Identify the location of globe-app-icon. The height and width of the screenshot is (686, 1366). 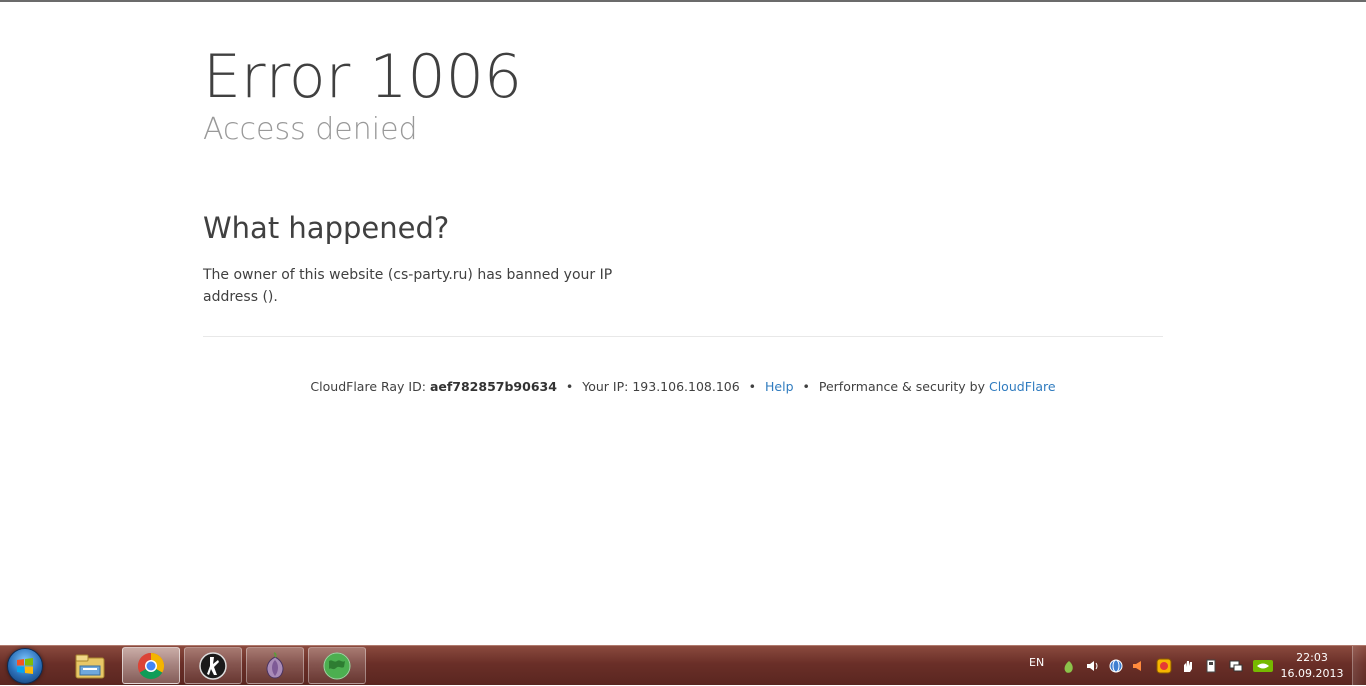
(337, 665).